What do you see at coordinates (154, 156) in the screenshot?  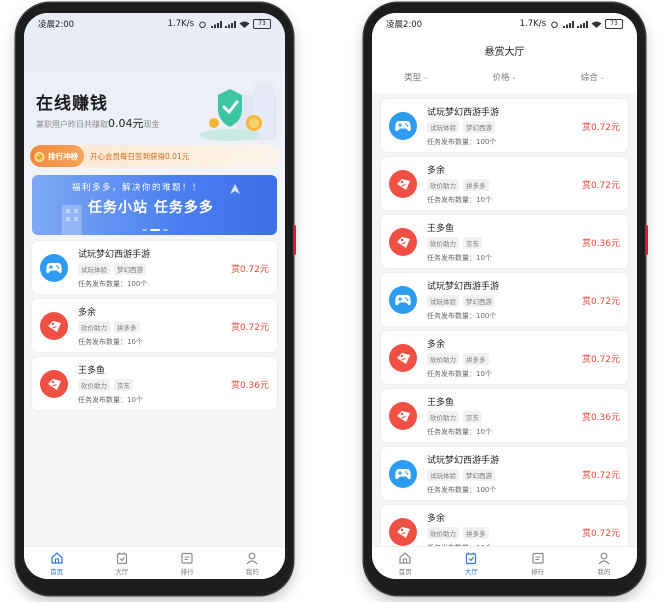 I see `rank-strip: 排行冲榜 开心会员每日签到获得0.01元` at bounding box center [154, 156].